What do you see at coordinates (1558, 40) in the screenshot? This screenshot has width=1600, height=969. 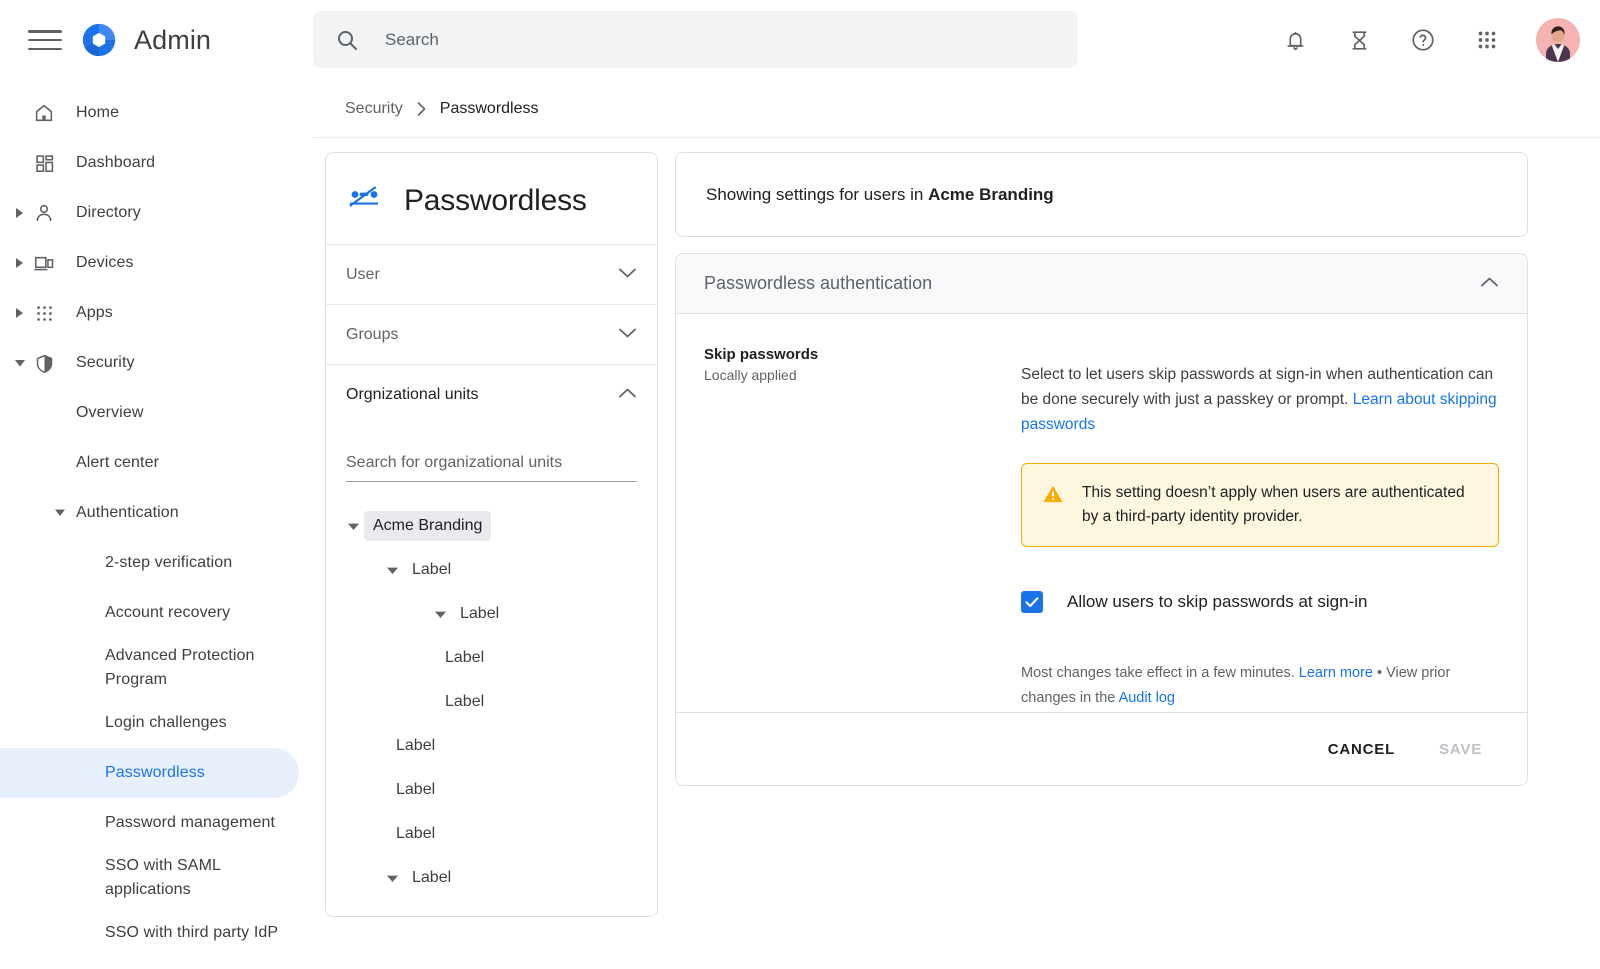 I see `user-avatar` at bounding box center [1558, 40].